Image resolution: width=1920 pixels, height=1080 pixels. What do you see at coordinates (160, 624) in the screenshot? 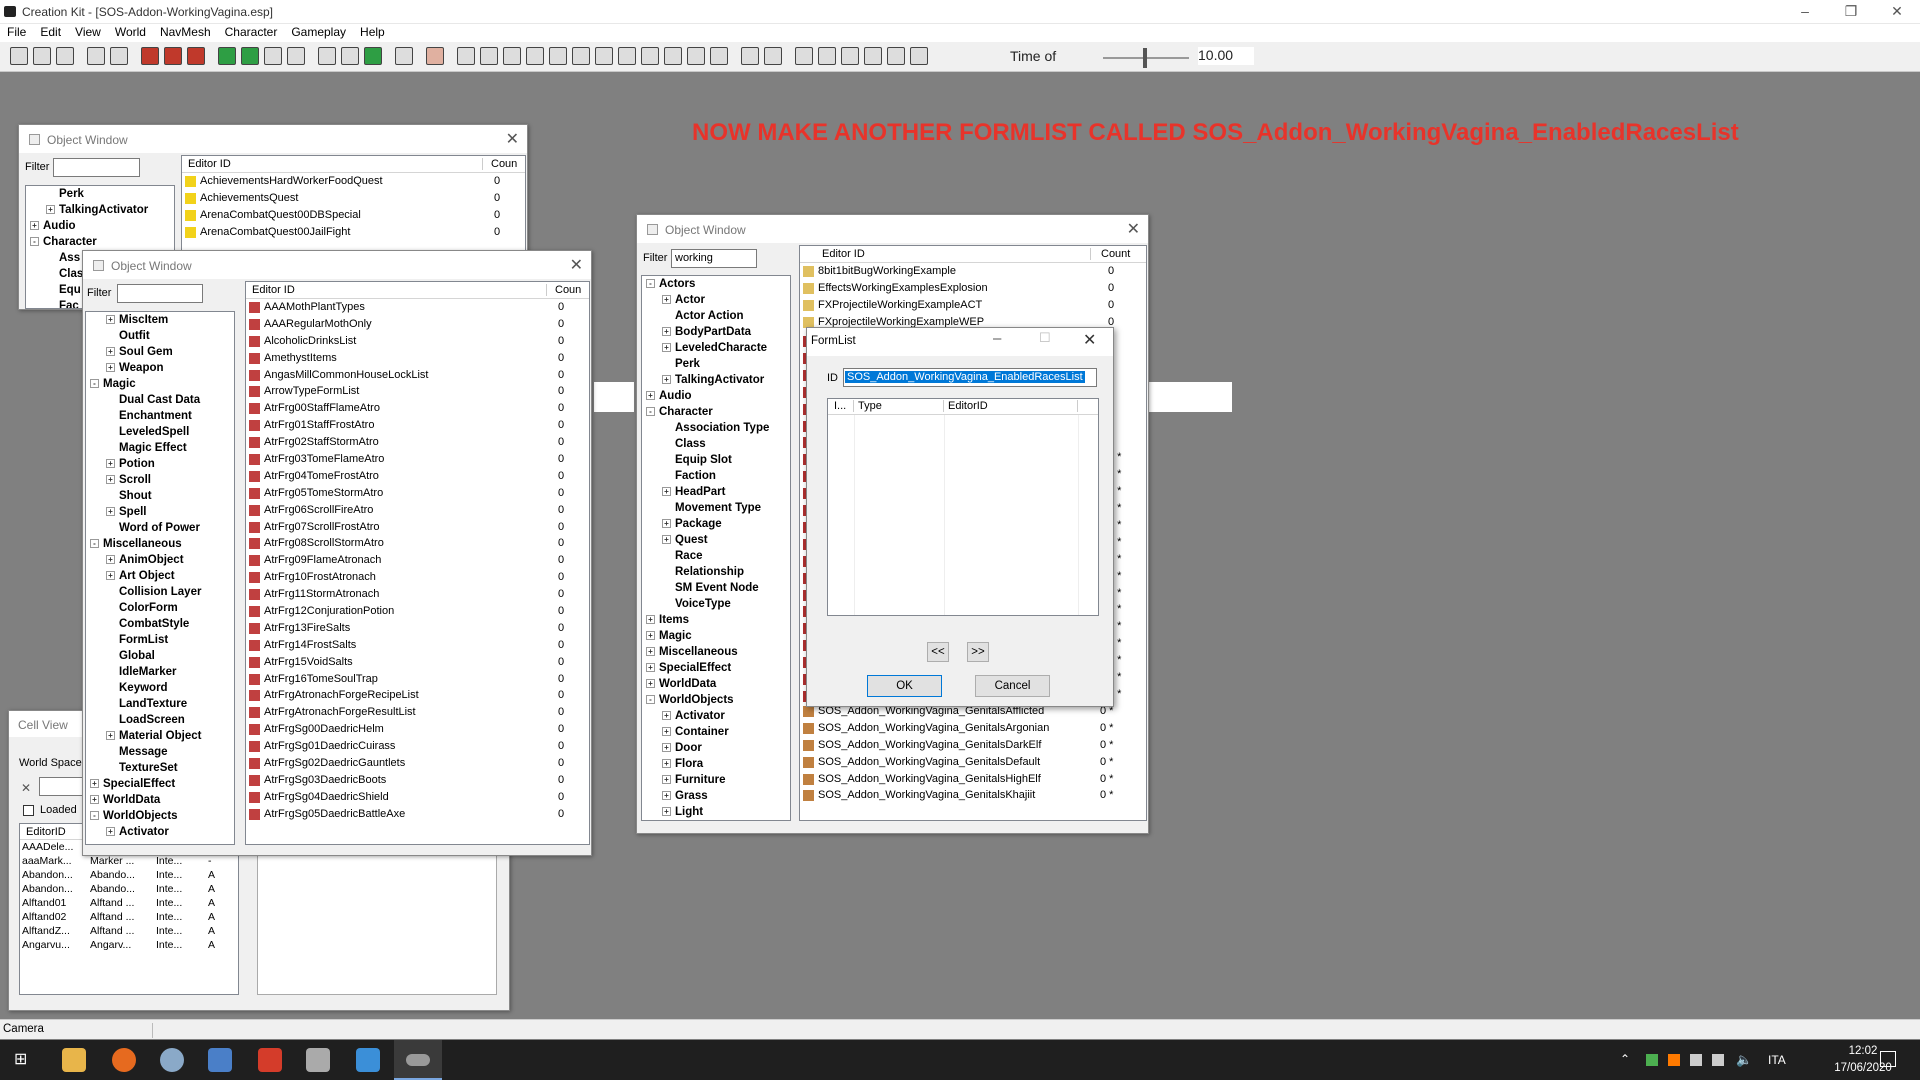
I see `tree-item: CombatStyle` at bounding box center [160, 624].